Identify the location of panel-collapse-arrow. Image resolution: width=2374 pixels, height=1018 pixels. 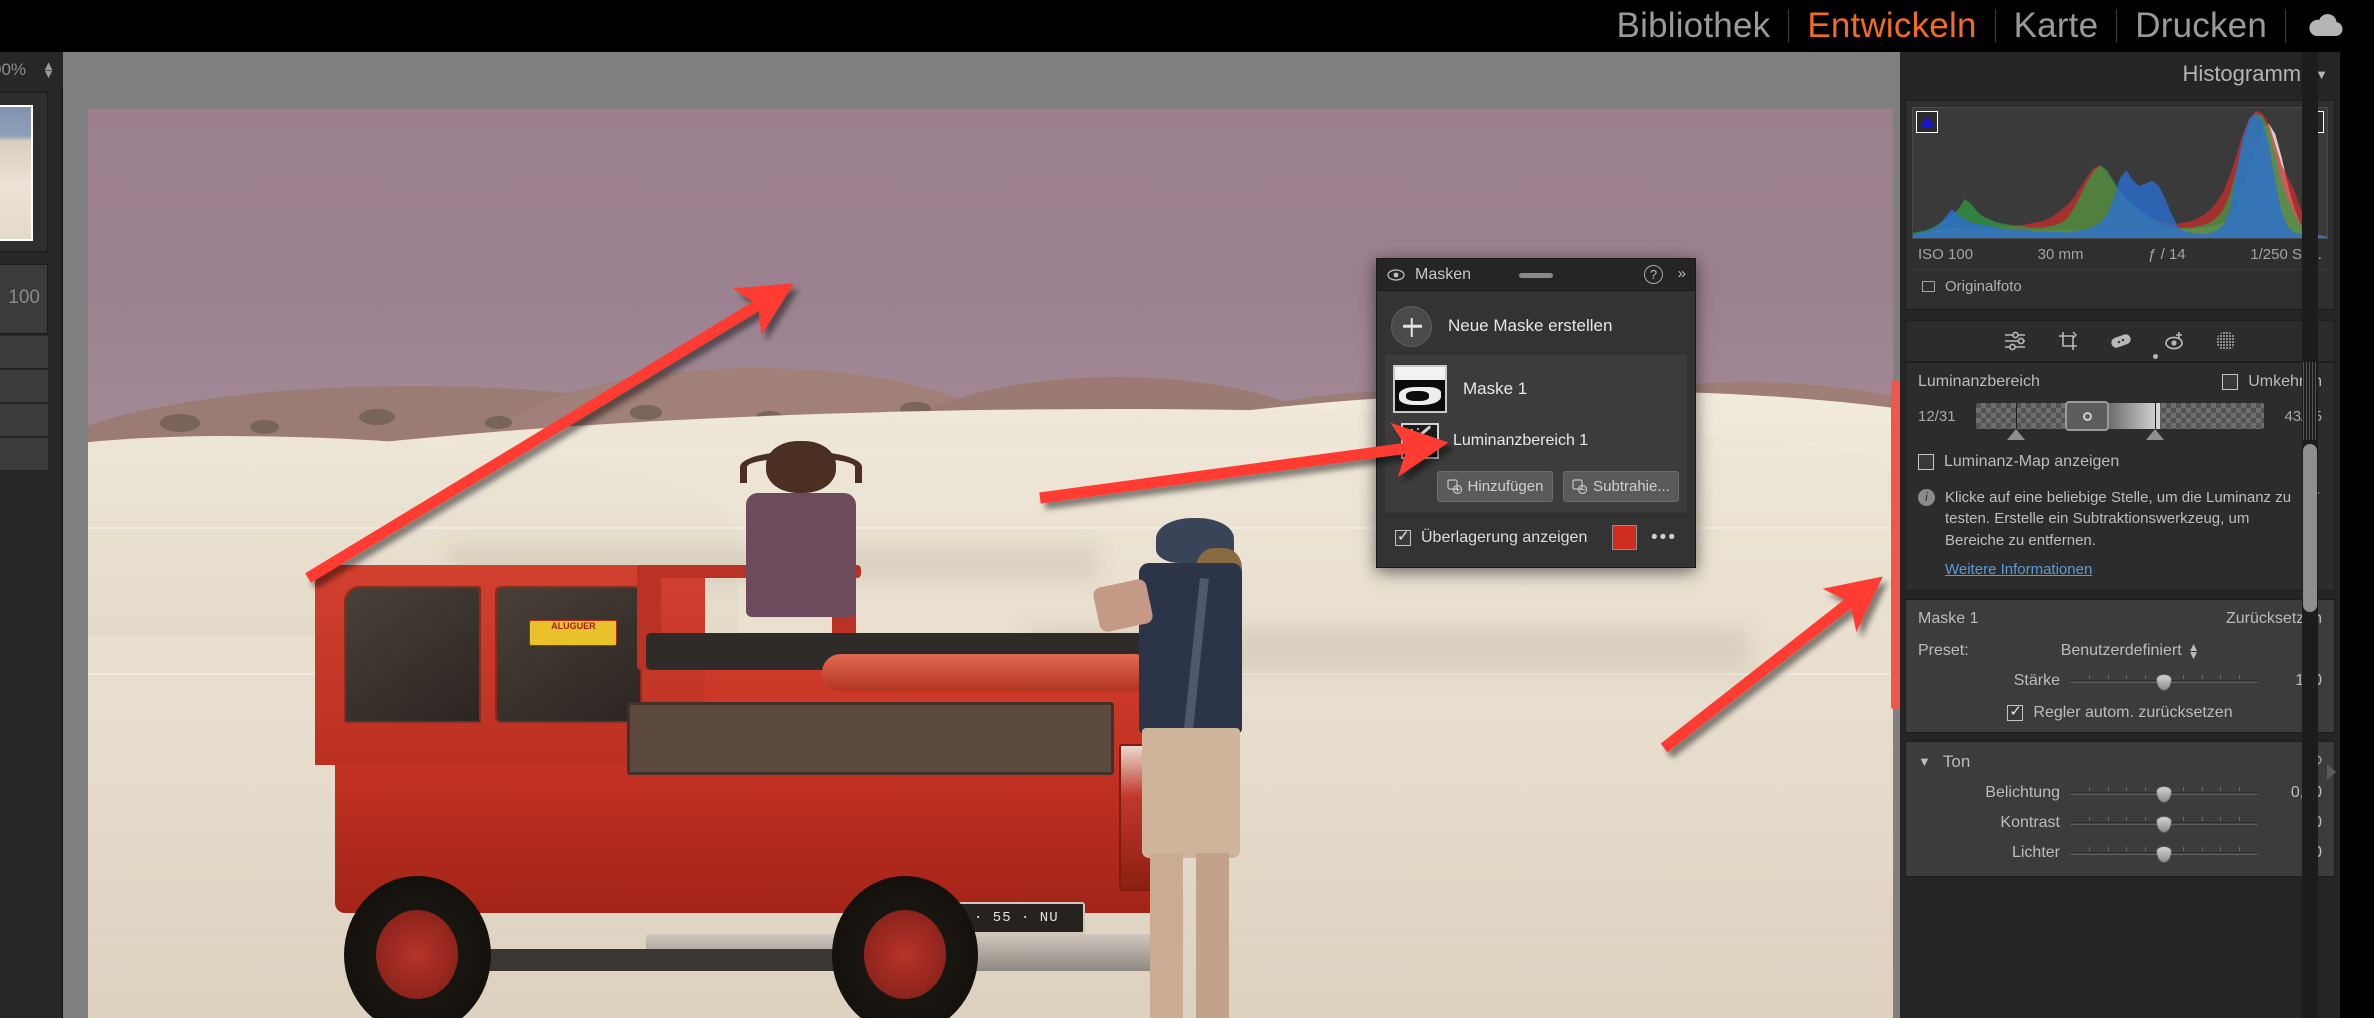
(2331, 772).